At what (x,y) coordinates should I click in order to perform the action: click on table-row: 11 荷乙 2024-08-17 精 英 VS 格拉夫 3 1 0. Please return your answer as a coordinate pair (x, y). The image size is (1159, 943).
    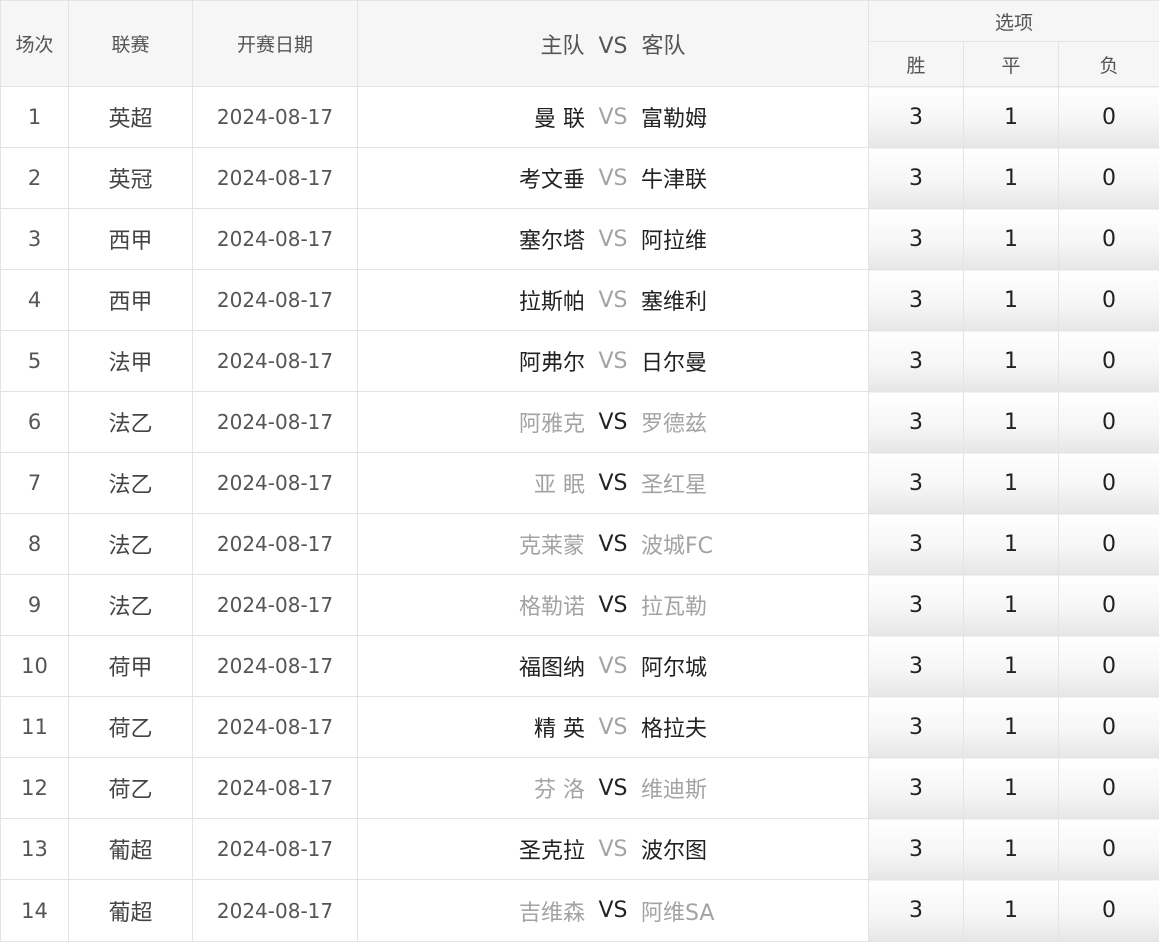
    Looking at the image, I should click on (579, 727).